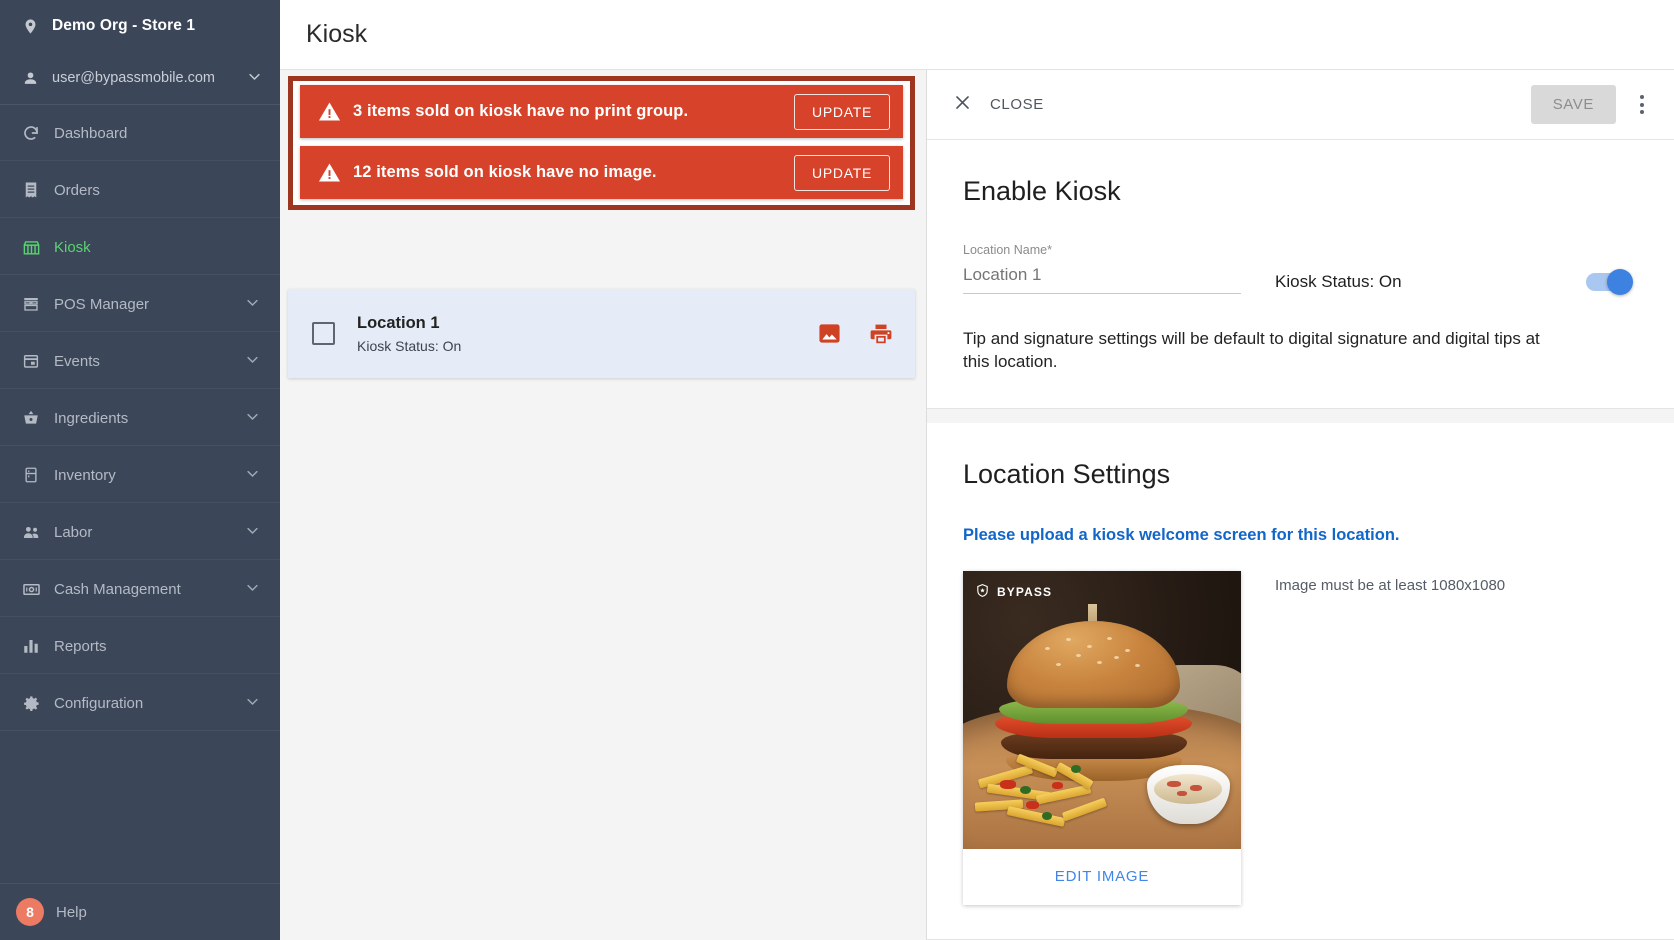 The width and height of the screenshot is (1674, 940). Describe the element at coordinates (1102, 876) in the screenshot. I see `edit-image-button: EDIT IMAGE` at that location.